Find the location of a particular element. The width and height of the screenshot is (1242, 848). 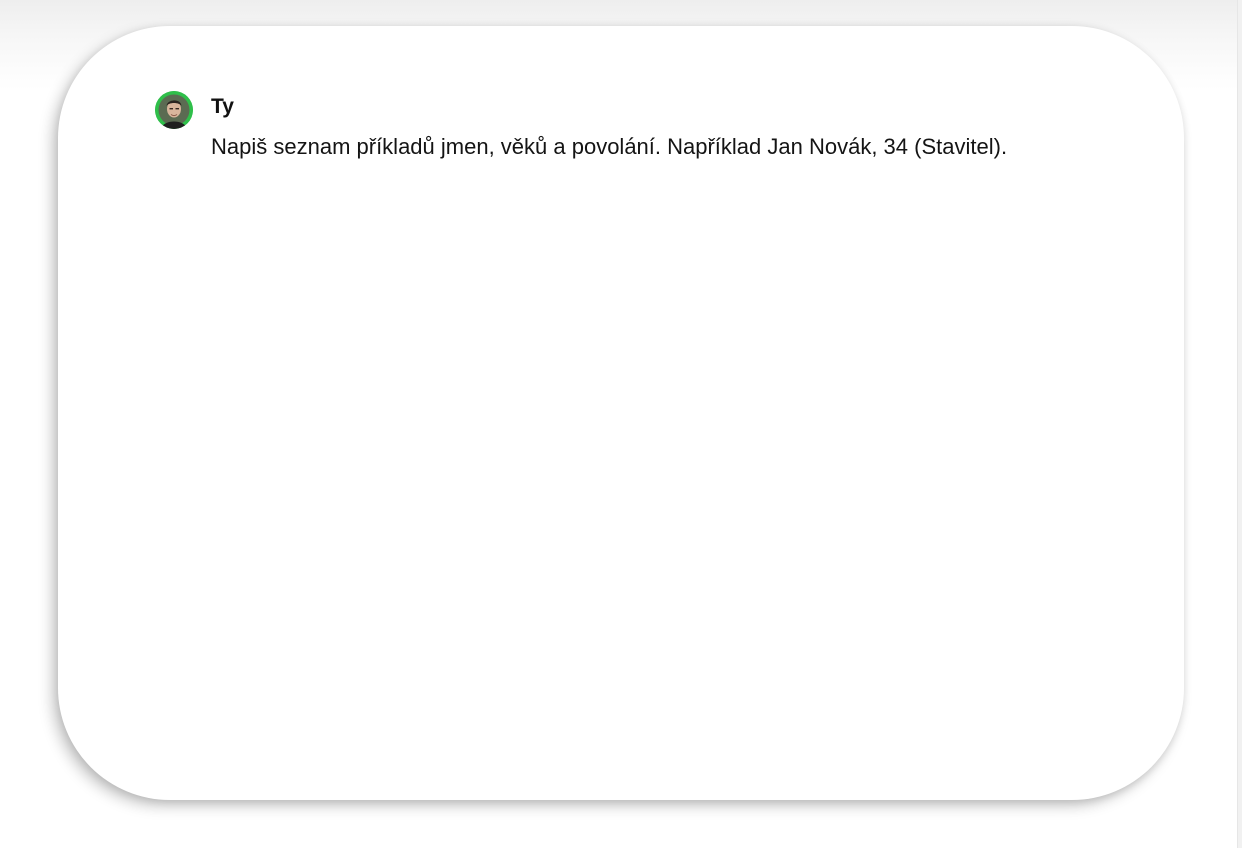

message-author: Ty is located at coordinates (222, 106).